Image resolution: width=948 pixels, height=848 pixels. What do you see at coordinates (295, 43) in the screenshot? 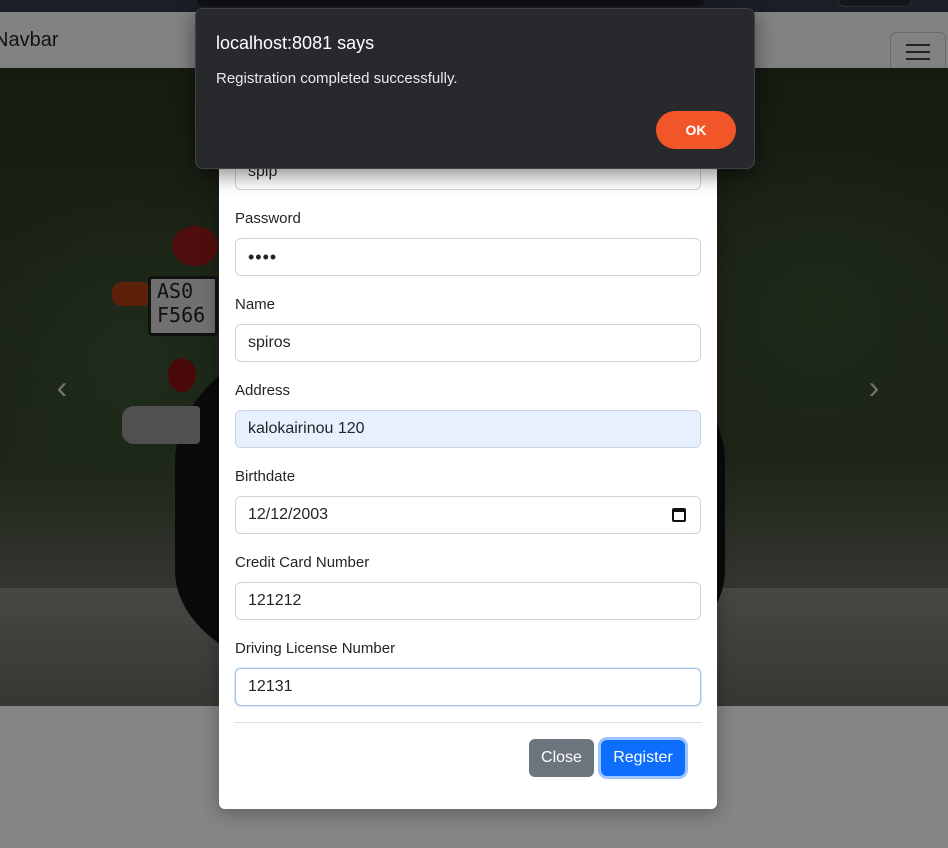
I see `alert-title: localhost:8081 says` at bounding box center [295, 43].